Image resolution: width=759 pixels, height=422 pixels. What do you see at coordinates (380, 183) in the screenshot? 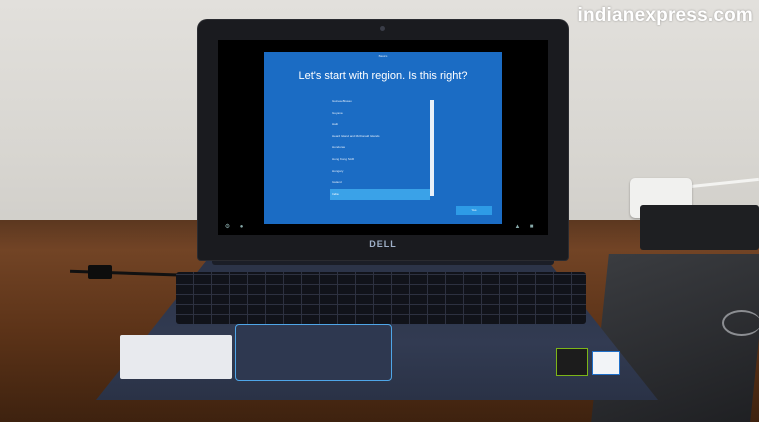
I see `region-item: Iceland` at bounding box center [380, 183].